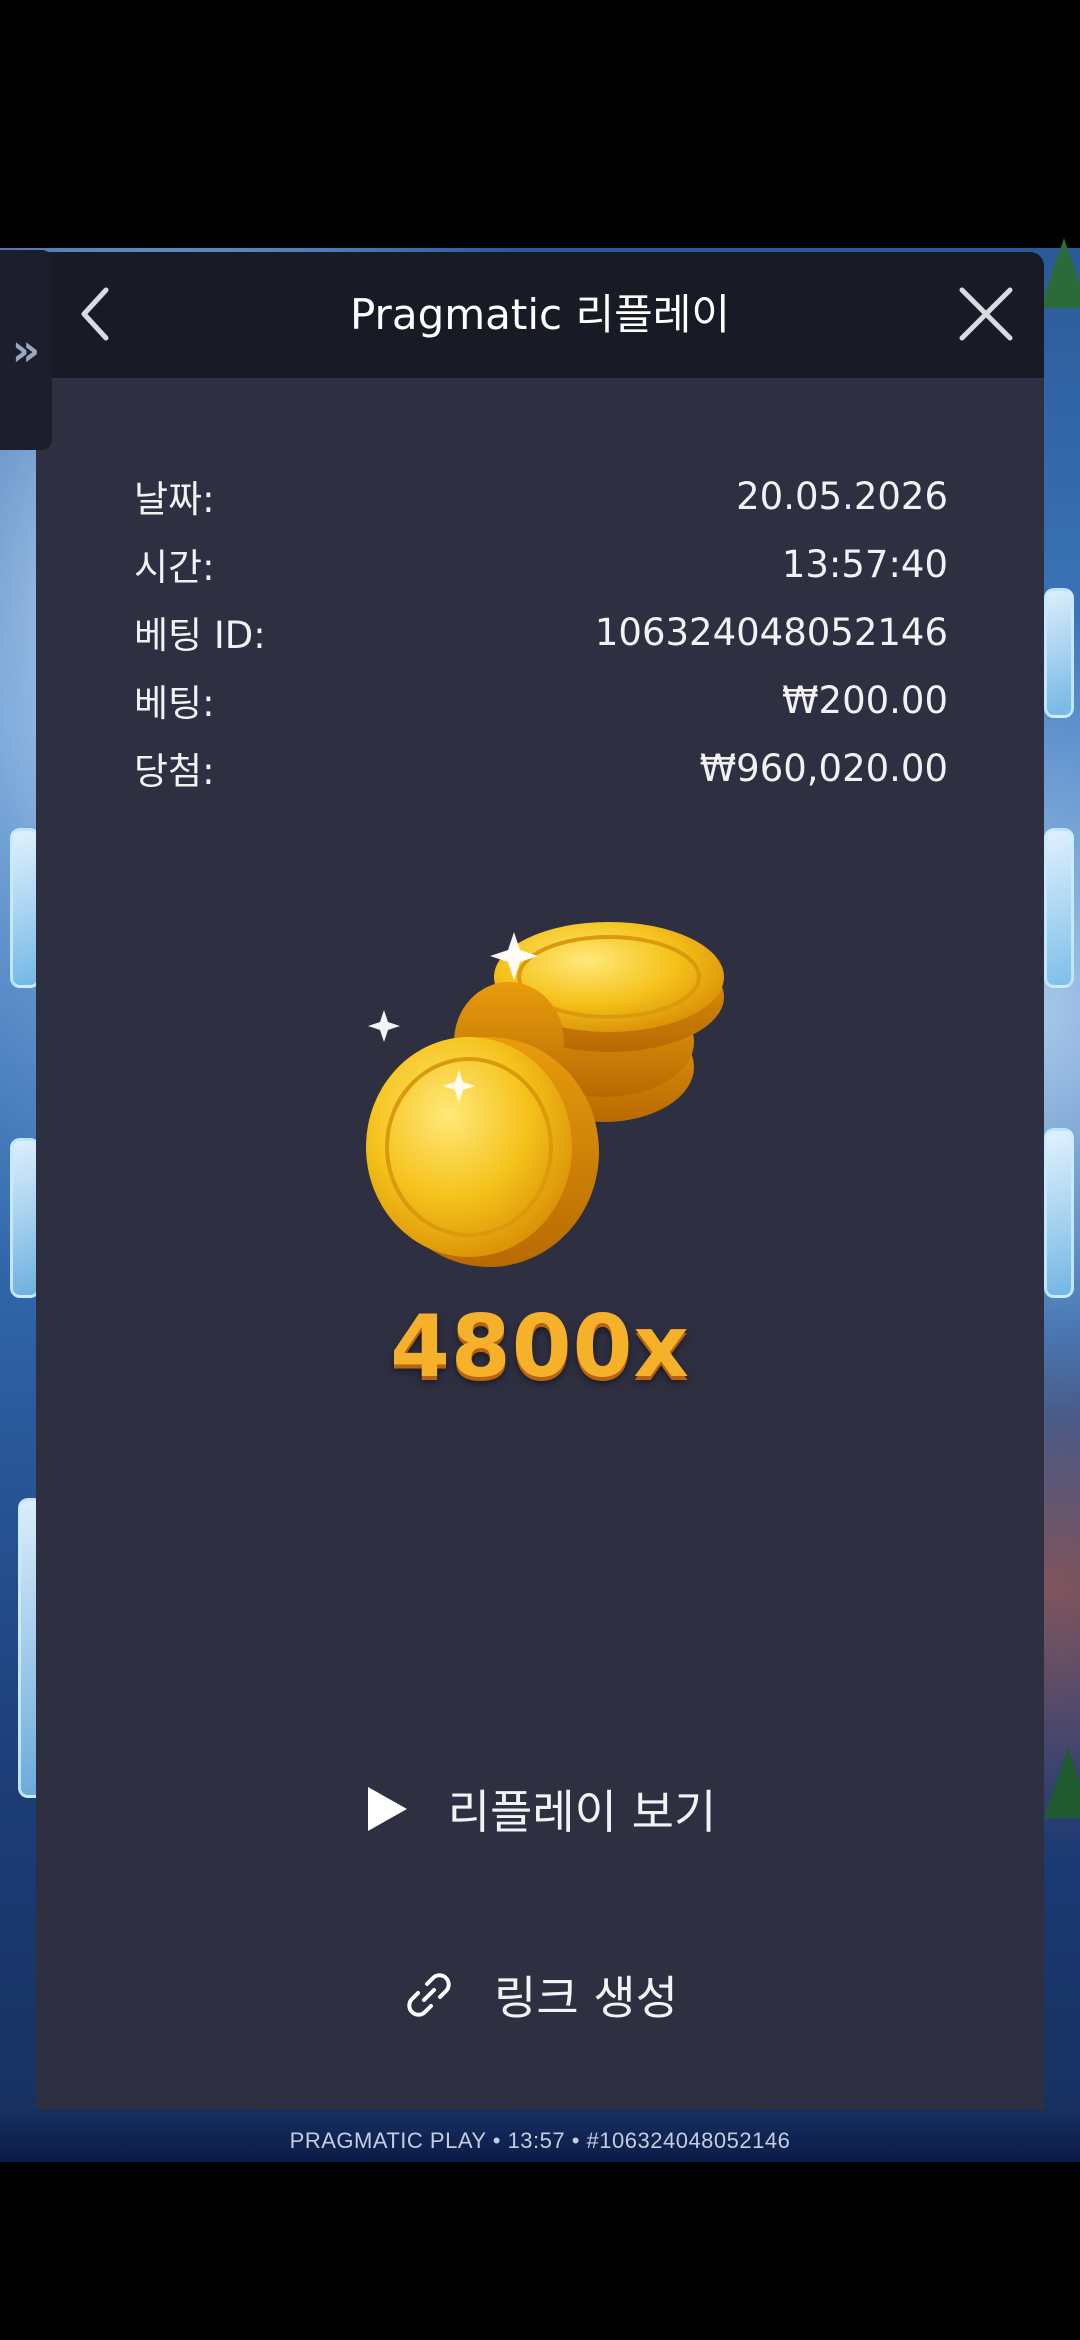  What do you see at coordinates (541, 496) in the screenshot?
I see `info-row-date: 날짜: 20.05.2026` at bounding box center [541, 496].